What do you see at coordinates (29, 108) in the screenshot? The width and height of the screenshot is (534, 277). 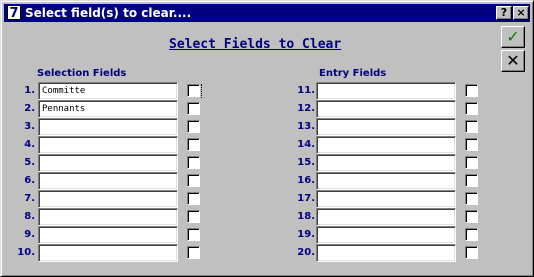 I see `selection-row-number: 2.` at bounding box center [29, 108].